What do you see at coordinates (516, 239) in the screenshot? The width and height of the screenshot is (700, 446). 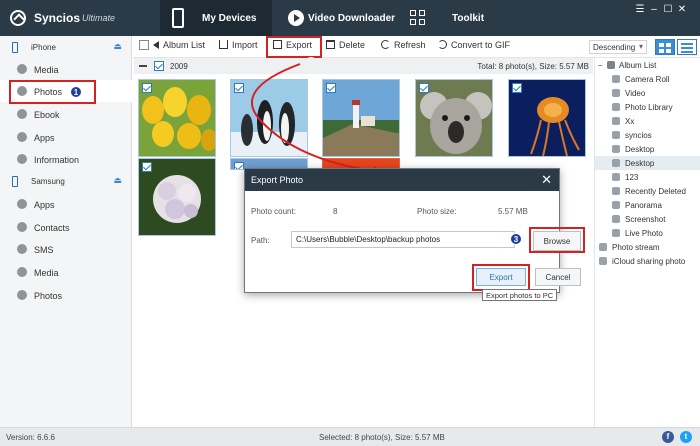 I see `step-badge: 3` at bounding box center [516, 239].